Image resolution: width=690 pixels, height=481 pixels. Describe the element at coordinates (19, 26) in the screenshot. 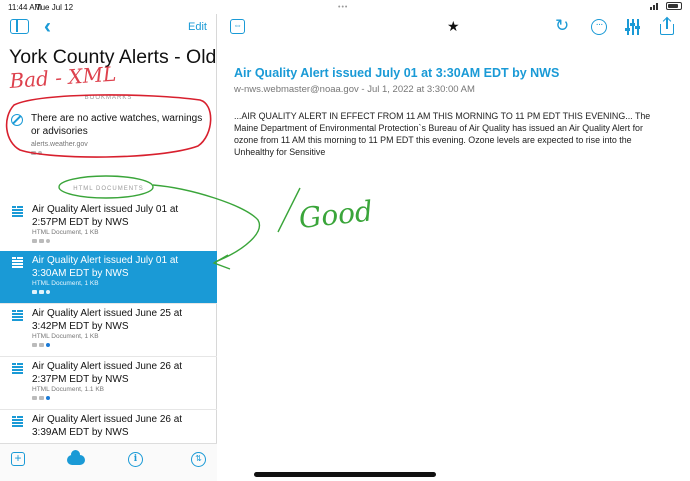

I see `sidebar-toggle-icon` at that location.